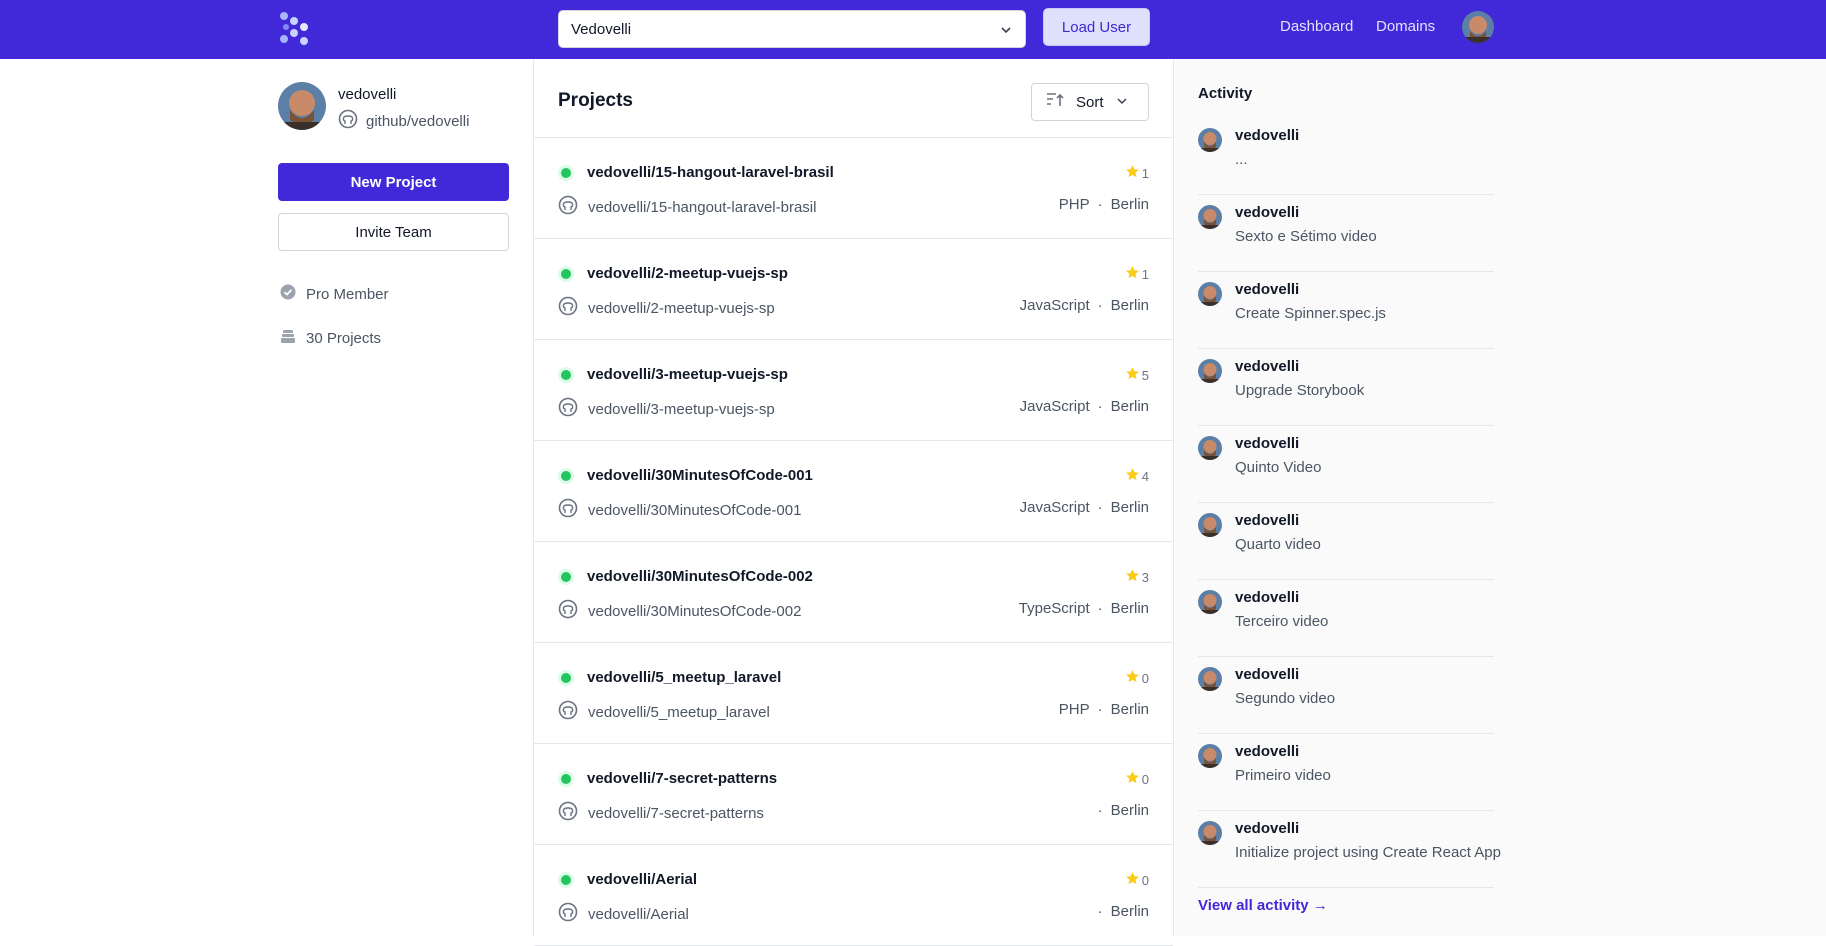 This screenshot has height=946, width=1826. I want to click on activity-item: vedovelli Segundo video, so click(1346, 695).